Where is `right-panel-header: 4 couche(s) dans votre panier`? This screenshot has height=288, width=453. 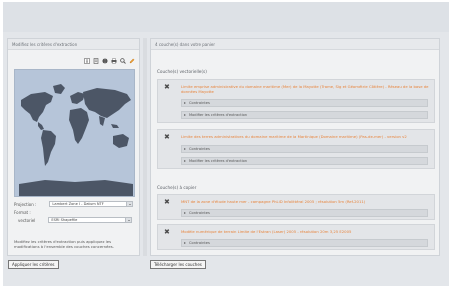
right-panel-header: 4 couche(s) dans votre panier is located at coordinates (295, 44).